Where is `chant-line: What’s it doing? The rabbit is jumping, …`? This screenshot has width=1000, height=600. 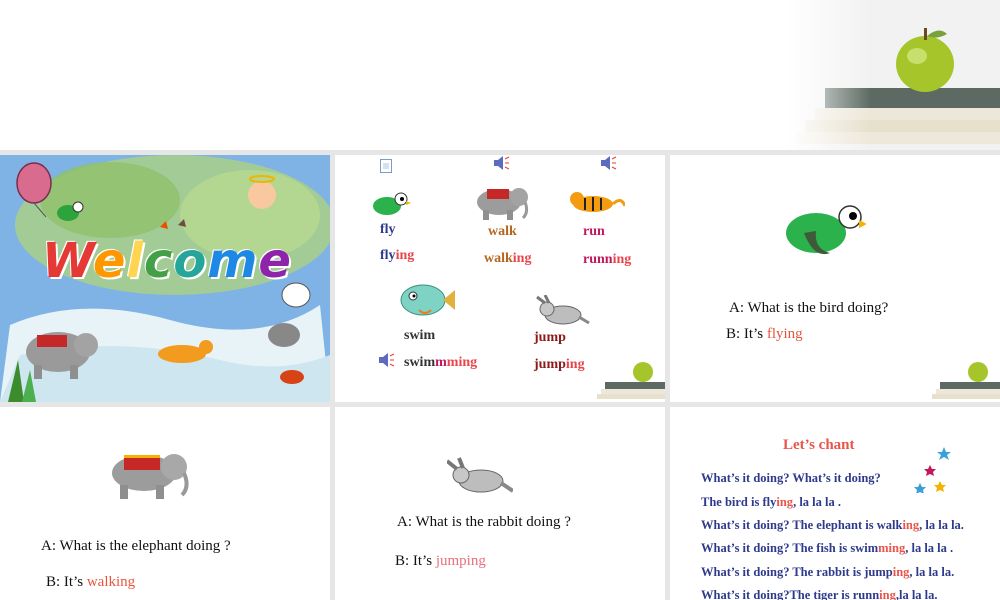 chant-line: What’s it doing? The rabbit is jumping, … is located at coordinates (827, 572).